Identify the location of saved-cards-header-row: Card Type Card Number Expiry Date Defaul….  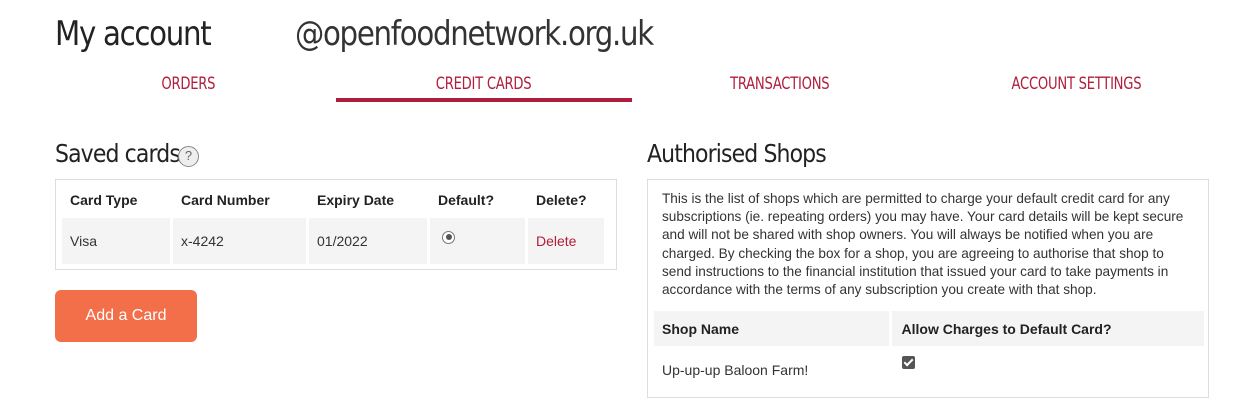
(333, 202).